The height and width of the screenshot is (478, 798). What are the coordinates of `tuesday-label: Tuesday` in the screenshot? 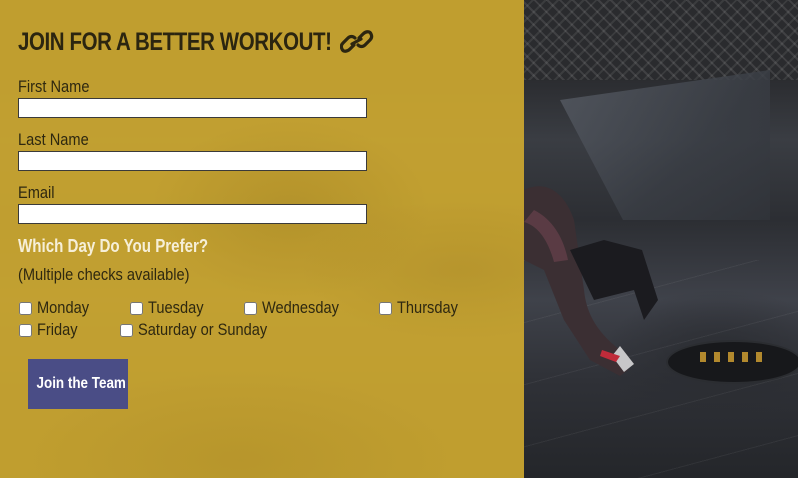 It's located at (176, 307).